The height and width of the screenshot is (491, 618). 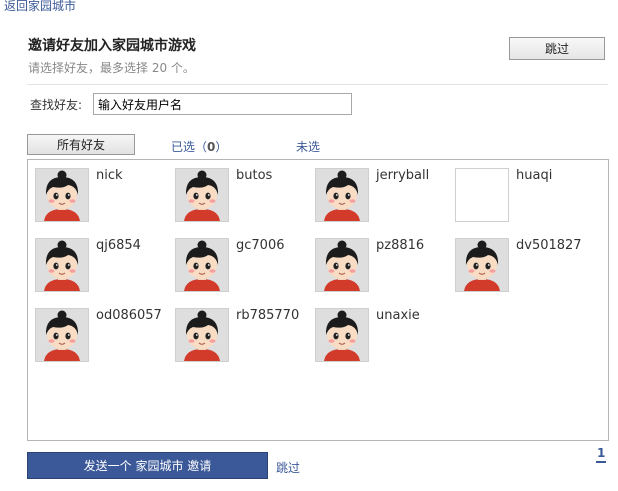 I want to click on friend-item: gc7006, so click(x=244, y=268).